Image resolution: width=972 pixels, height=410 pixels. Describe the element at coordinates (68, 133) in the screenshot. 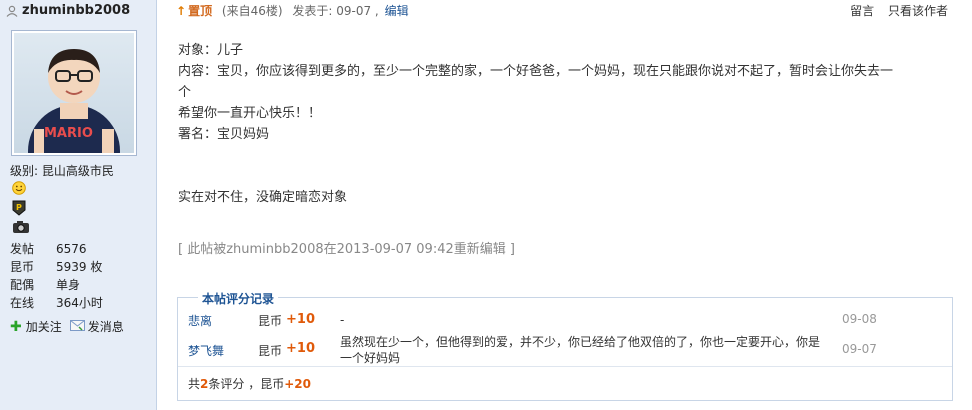

I see `svg-text: MARIO` at that location.